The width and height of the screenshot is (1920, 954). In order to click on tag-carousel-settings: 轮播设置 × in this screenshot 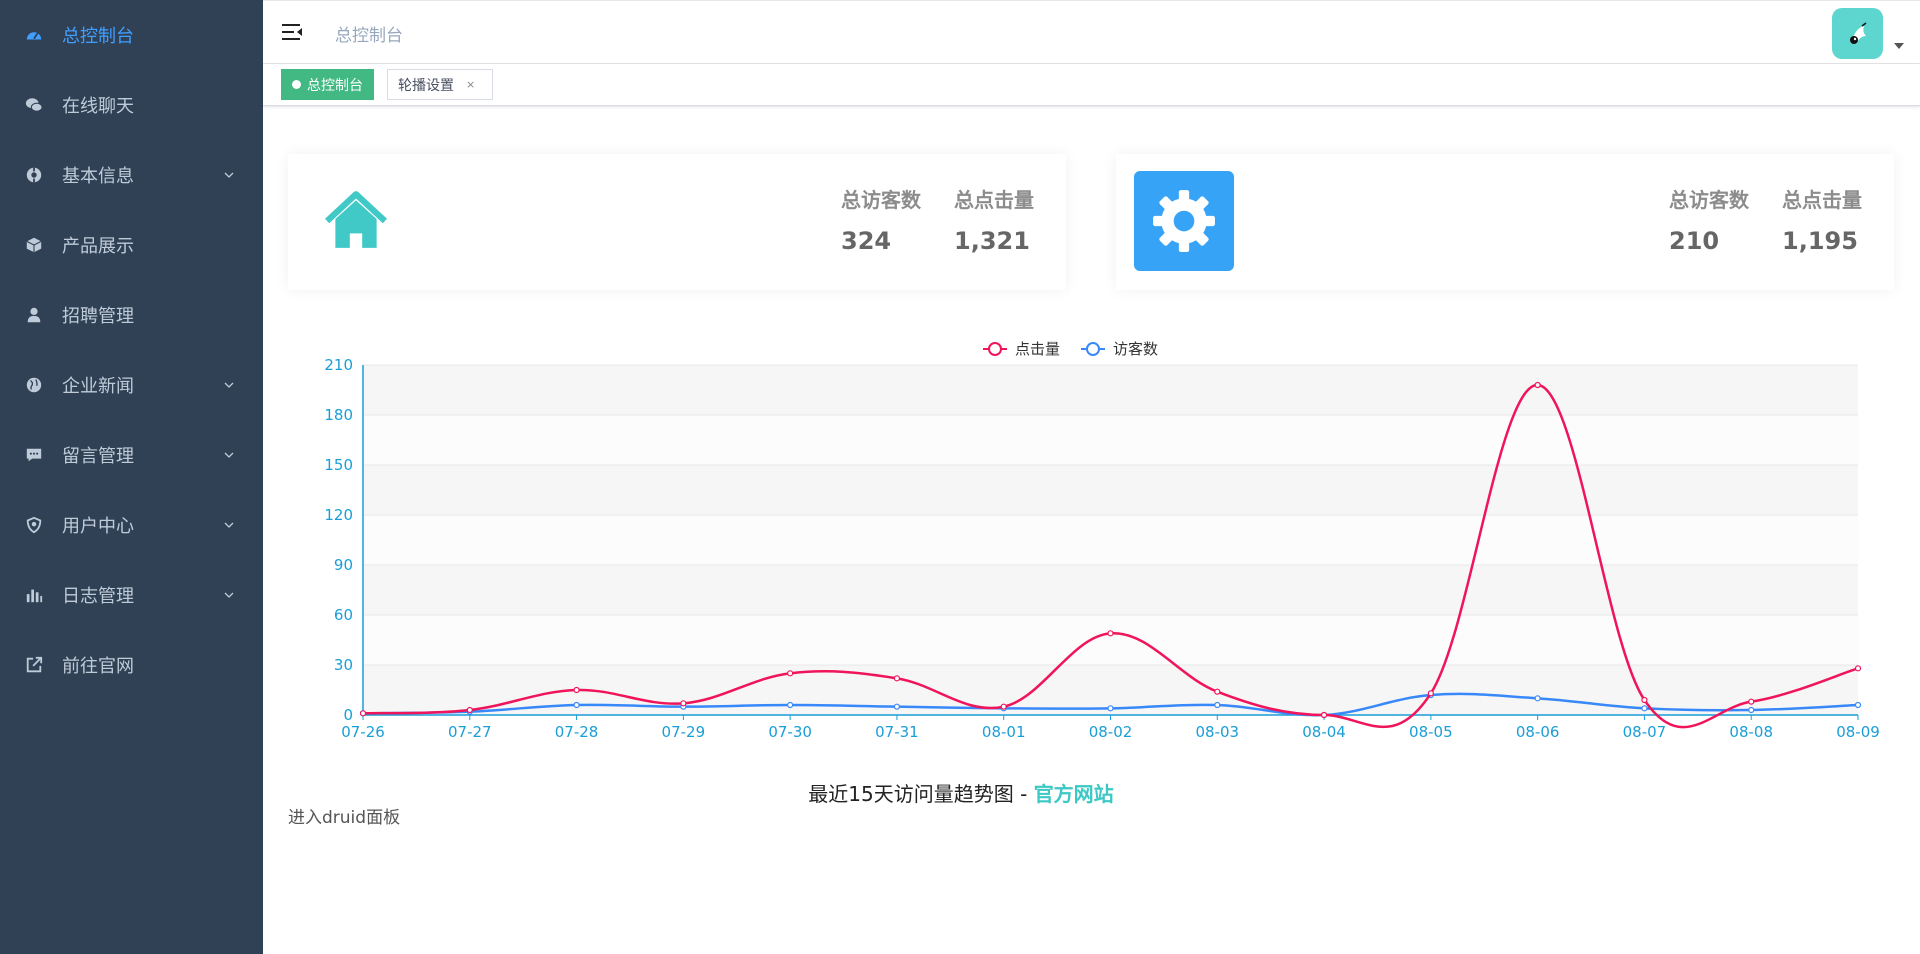, I will do `click(440, 84)`.